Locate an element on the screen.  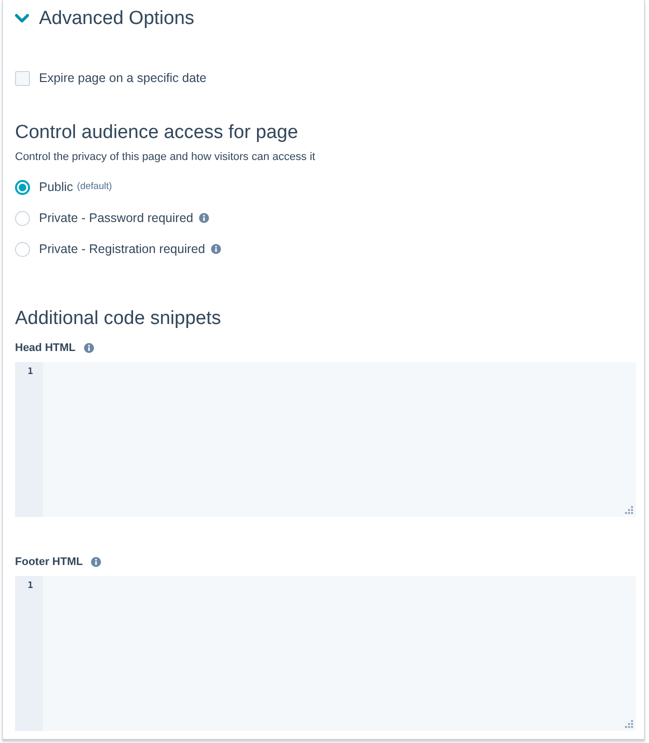
checkbox-label: Expire page on a specific date is located at coordinates (122, 78).